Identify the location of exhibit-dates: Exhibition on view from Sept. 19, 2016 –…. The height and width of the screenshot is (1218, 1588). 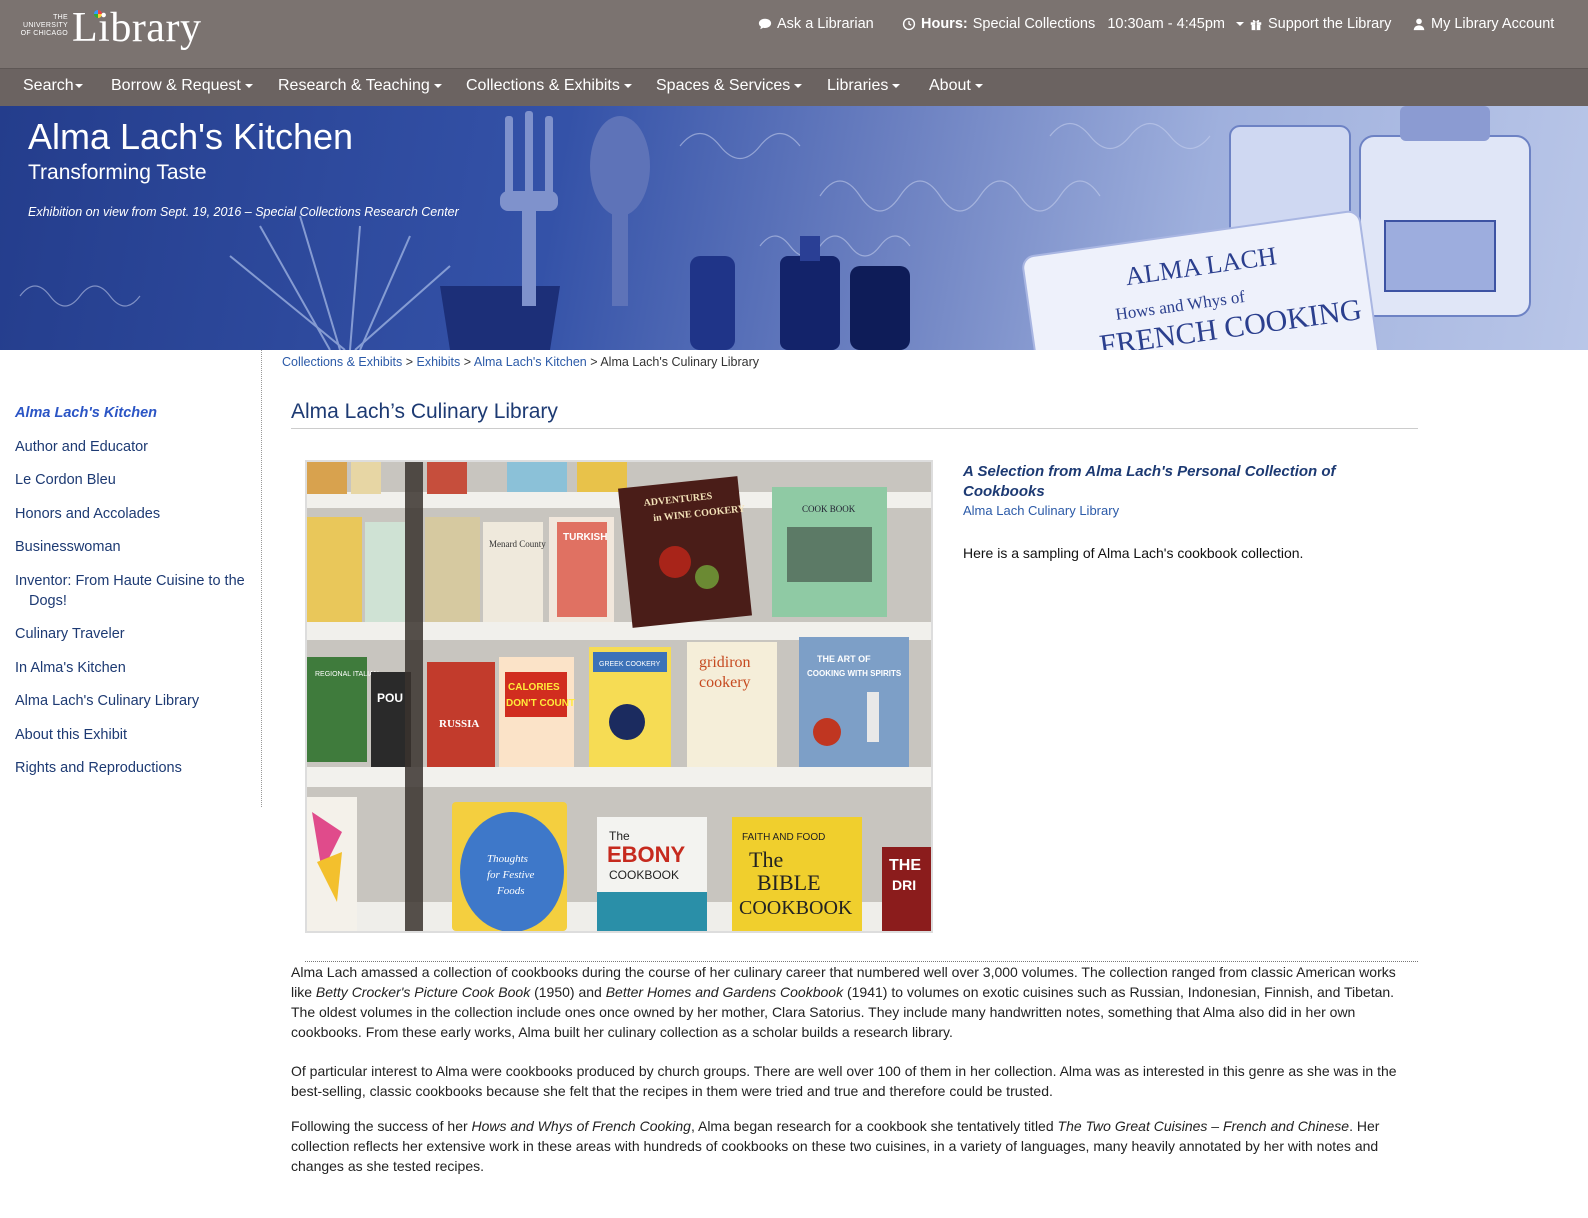
(243, 212).